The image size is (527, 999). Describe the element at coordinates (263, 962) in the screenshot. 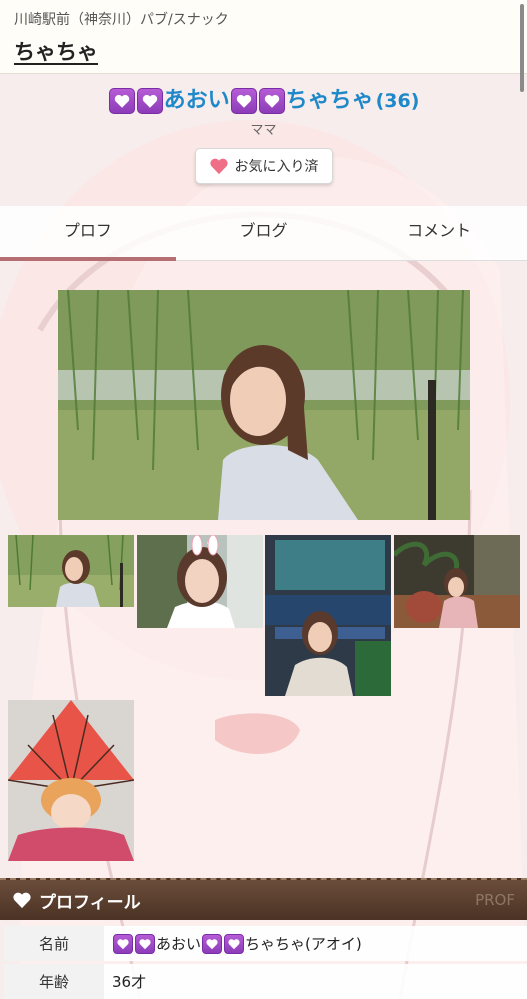

I see `profile-table: 名前 あおい ちゃちゃ(アオイ) 年齢 36才` at that location.